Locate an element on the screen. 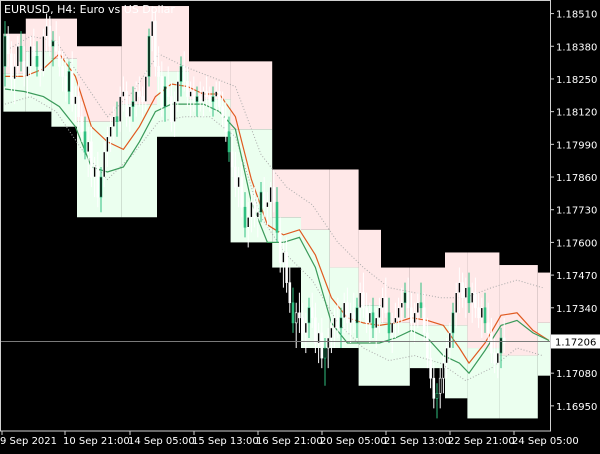 The width and height of the screenshot is (600, 454). y-tick-label: 1.17470 is located at coordinates (576, 276).